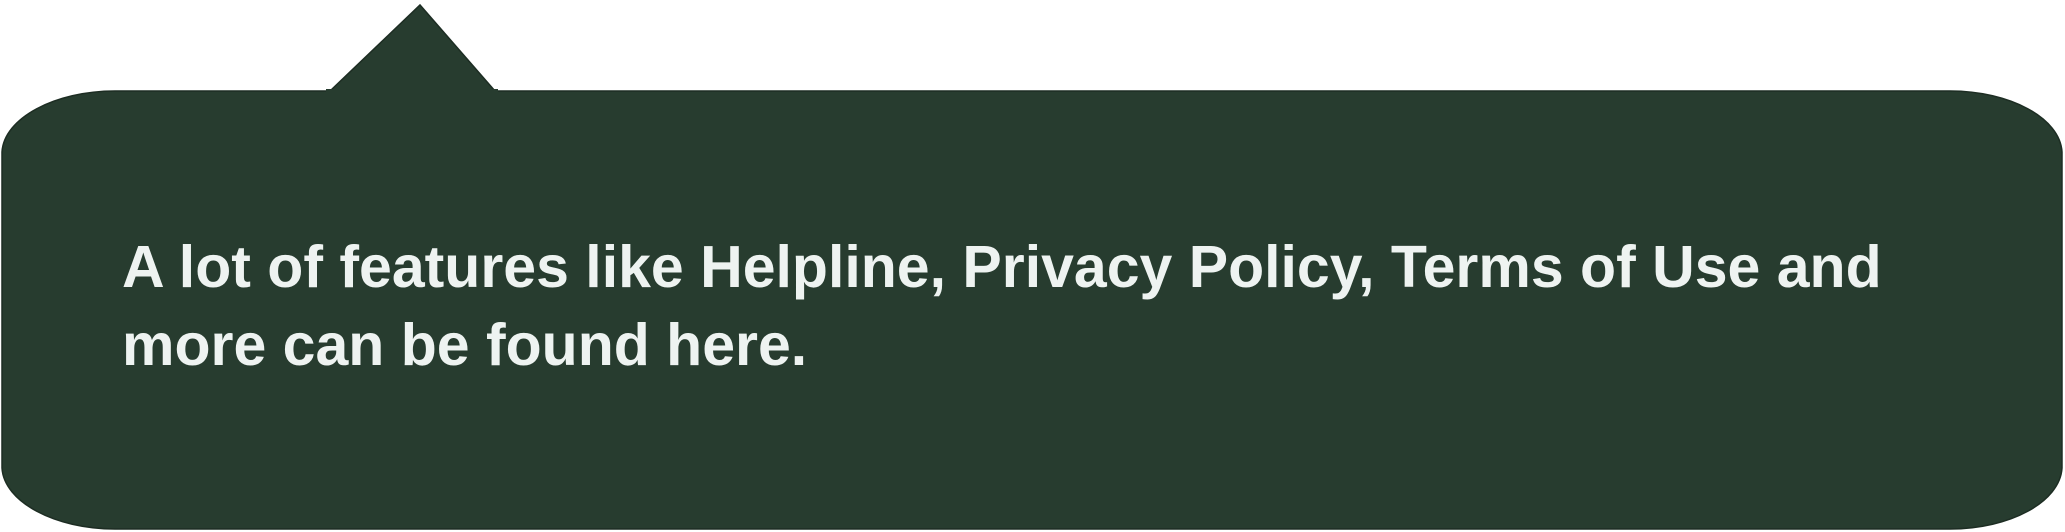 This screenshot has width=2065, height=532. Describe the element at coordinates (412, 47) in the screenshot. I see `tooltip-pointer` at that location.